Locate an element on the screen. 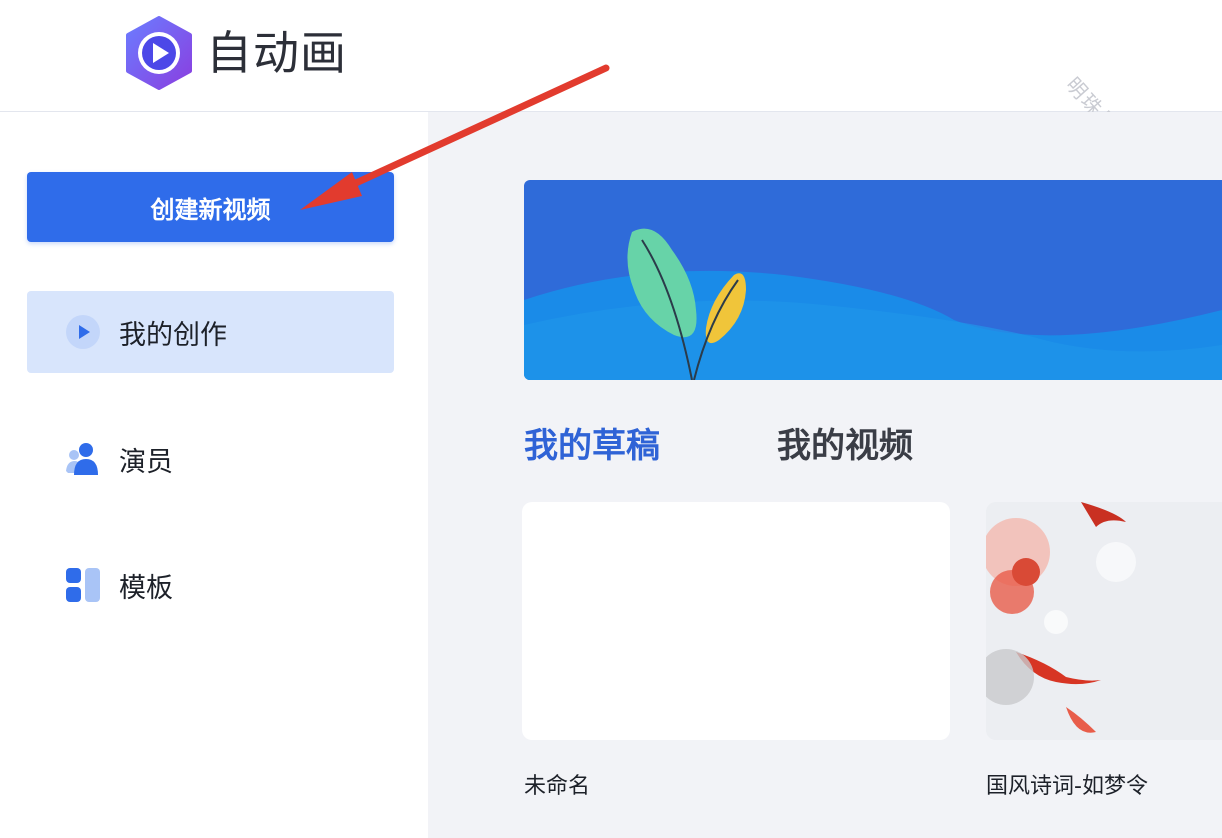 The width and height of the screenshot is (1222, 838). draft-card-untitled is located at coordinates (736, 621).